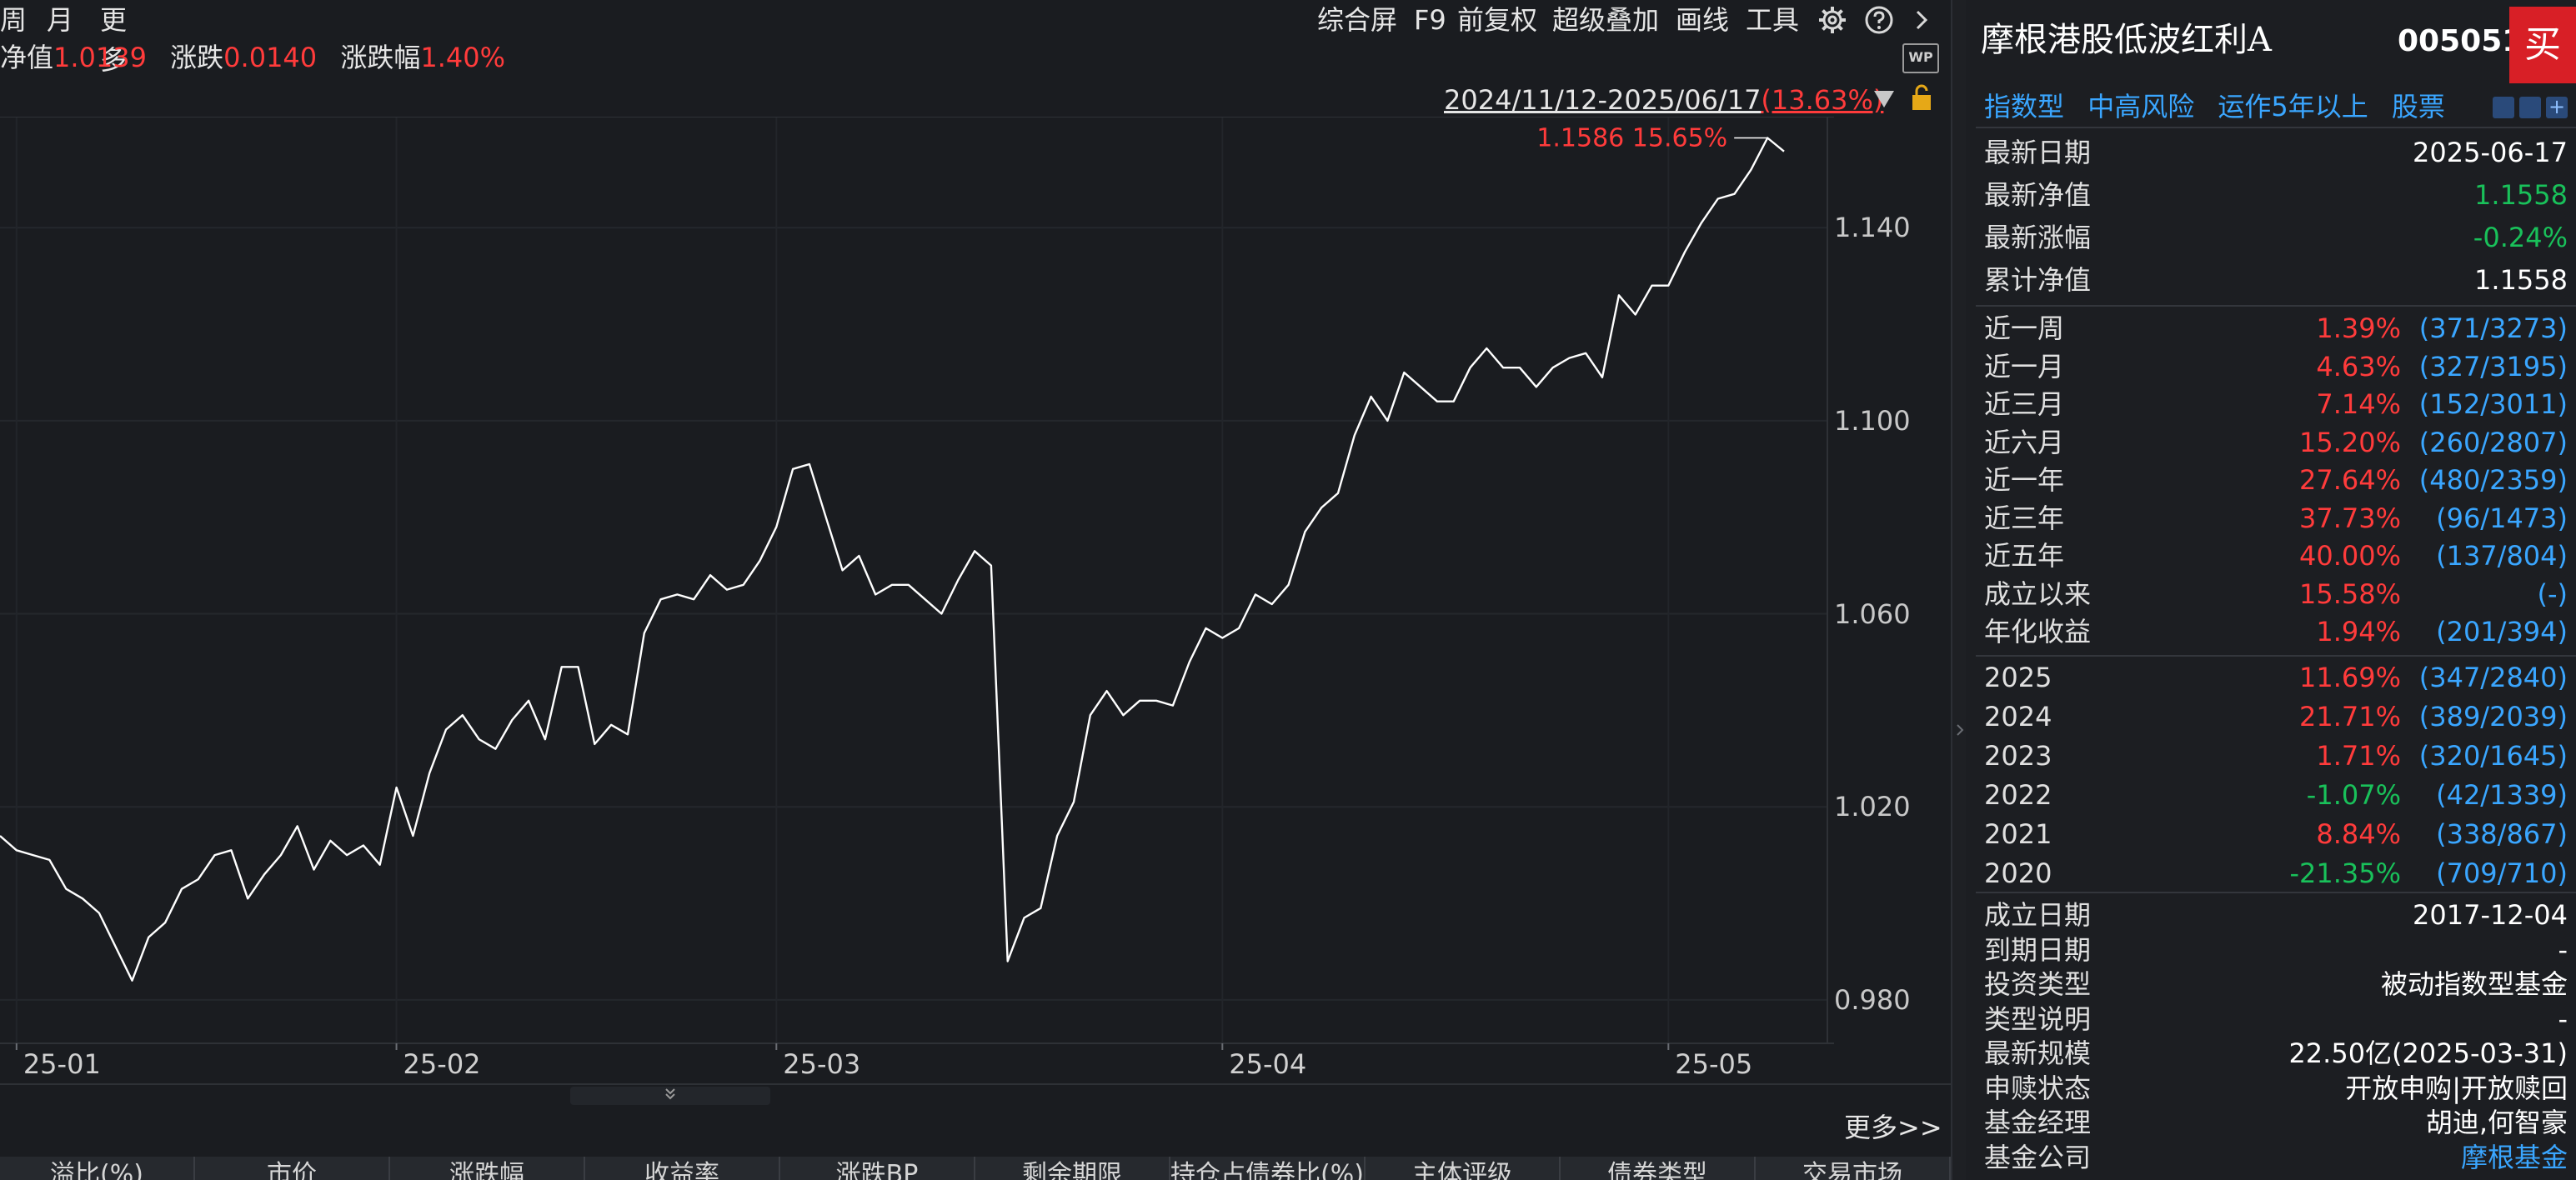  What do you see at coordinates (1357, 20) in the screenshot?
I see `comprehensive-screen-button: 综合屏` at bounding box center [1357, 20].